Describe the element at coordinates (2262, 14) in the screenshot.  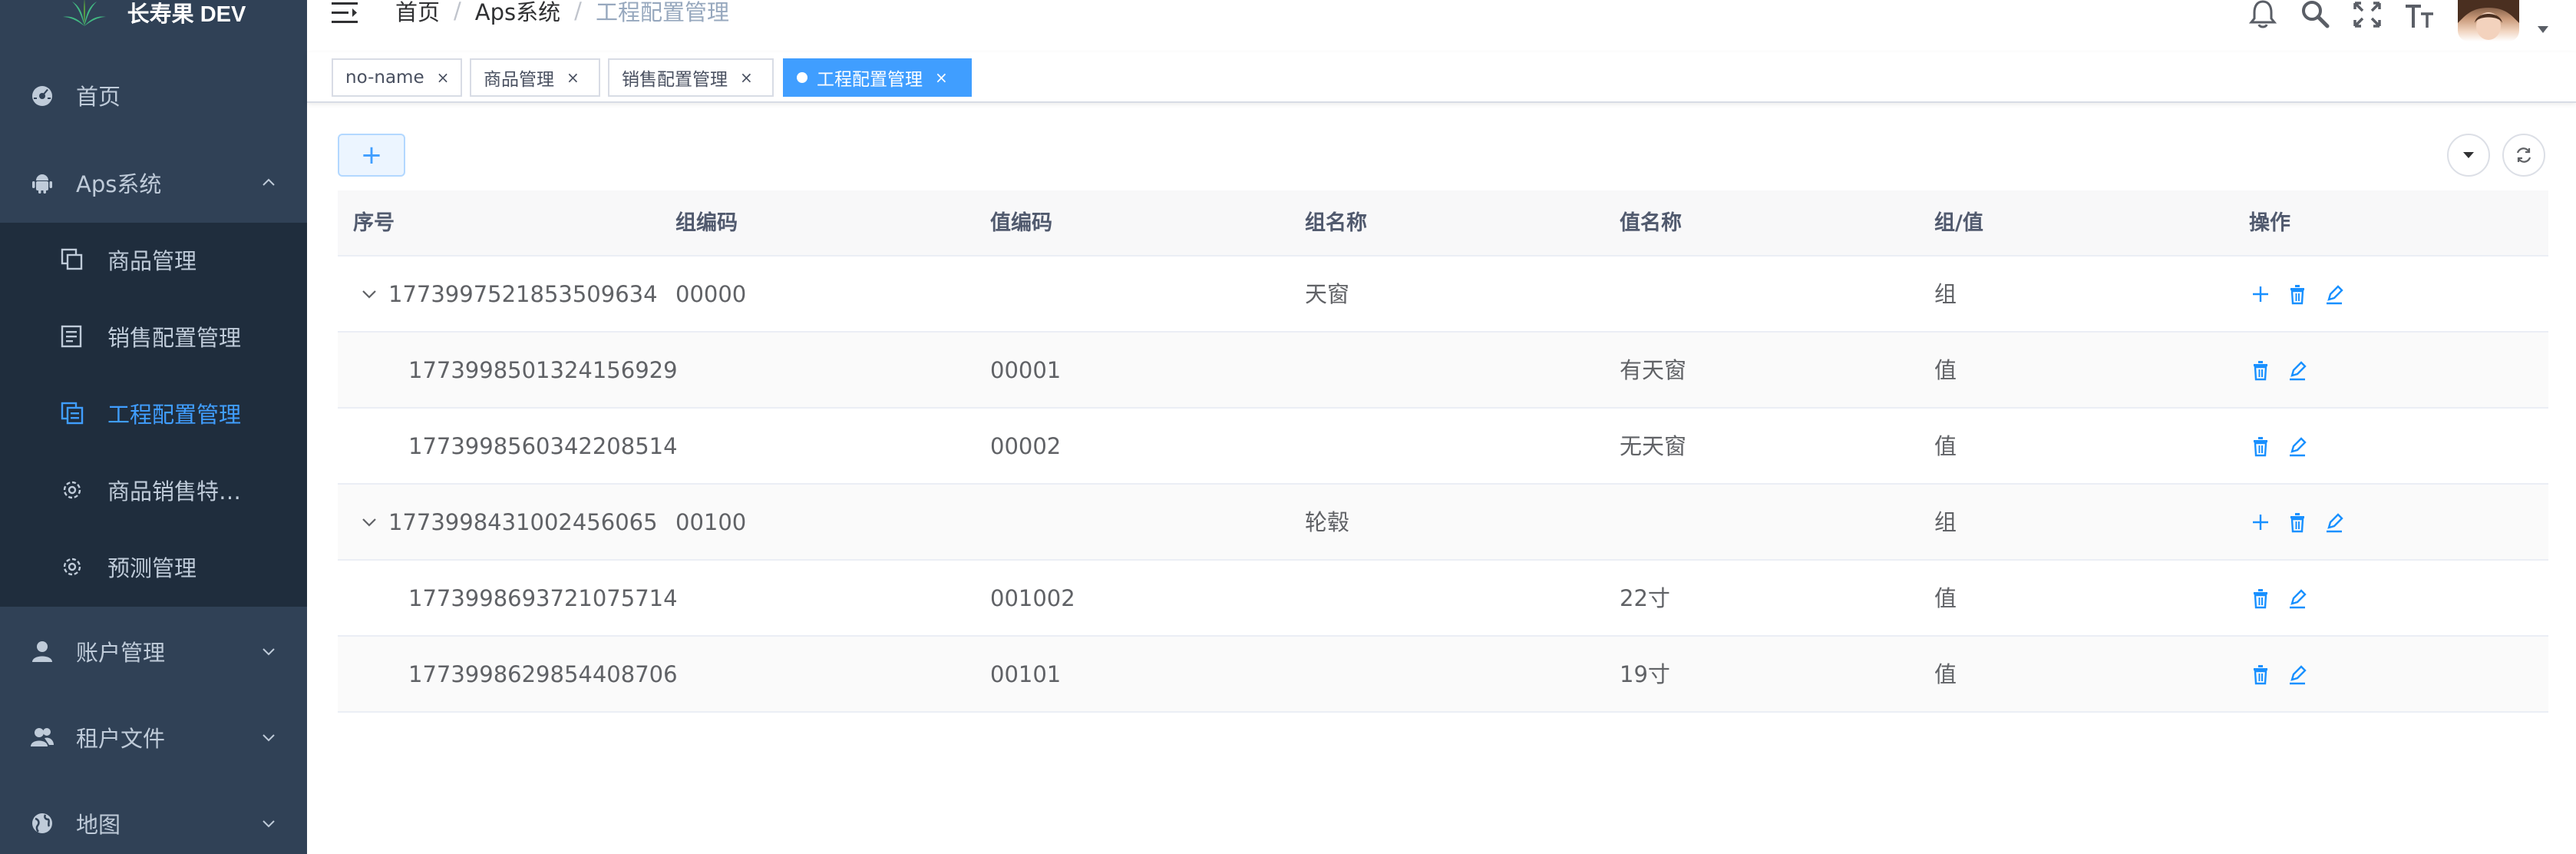
I see `bell-icon` at that location.